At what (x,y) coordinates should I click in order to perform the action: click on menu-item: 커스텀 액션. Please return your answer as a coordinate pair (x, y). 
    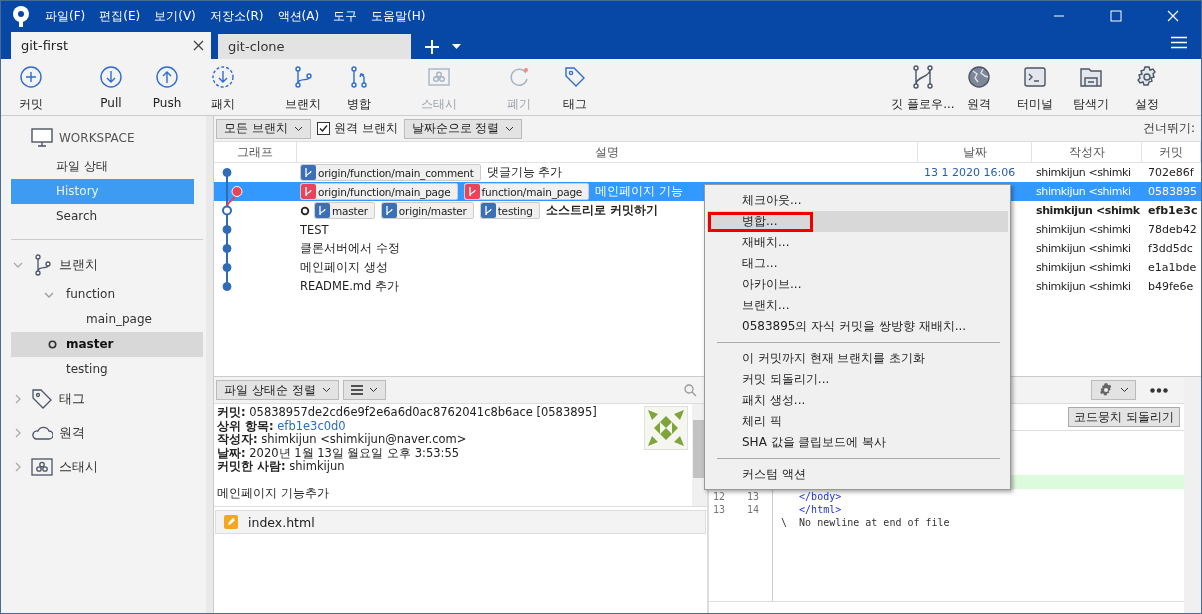
    Looking at the image, I should click on (857, 474).